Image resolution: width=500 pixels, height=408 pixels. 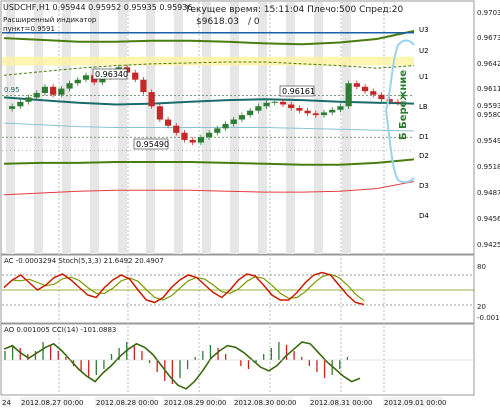 What do you see at coordinates (424, 216) in the screenshot?
I see `level-d4: D4` at bounding box center [424, 216].